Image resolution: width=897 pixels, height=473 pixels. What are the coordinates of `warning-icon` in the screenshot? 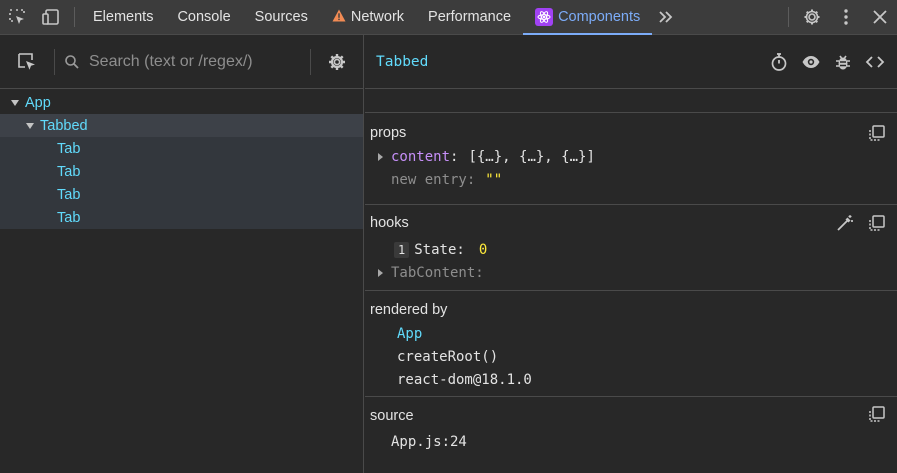 It's located at (339, 17).